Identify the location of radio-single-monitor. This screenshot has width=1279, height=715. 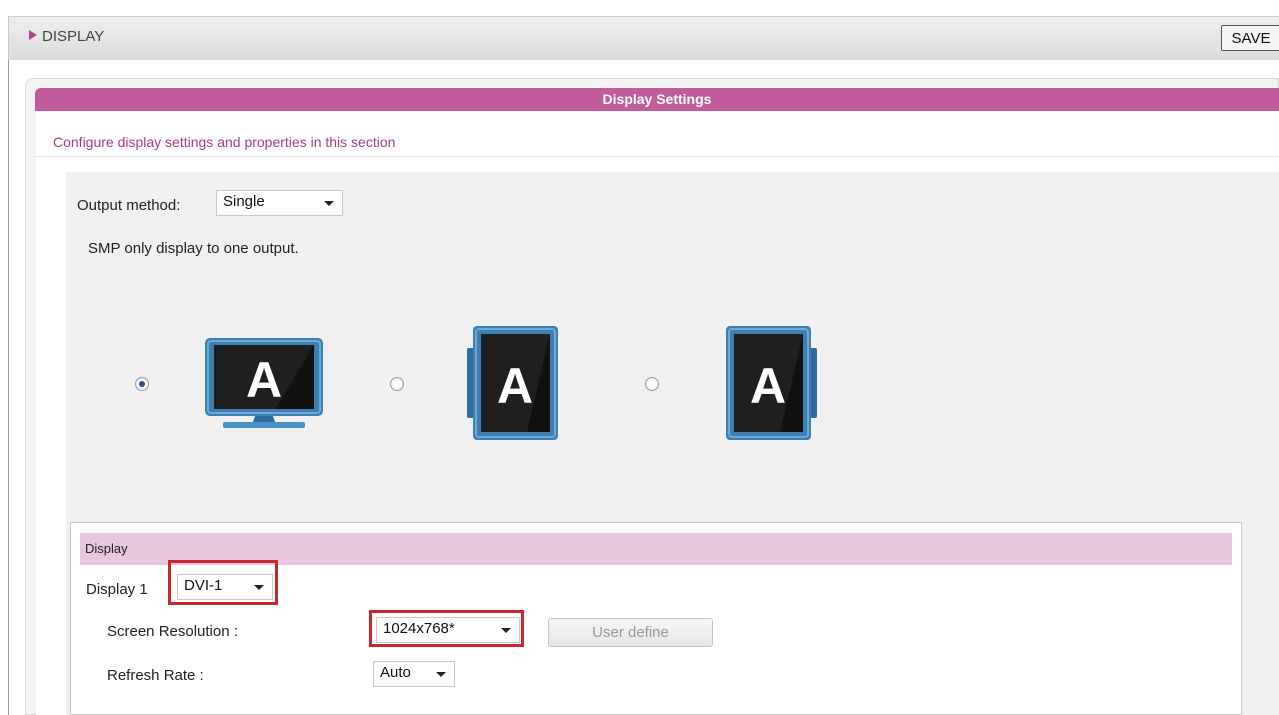
(142, 384).